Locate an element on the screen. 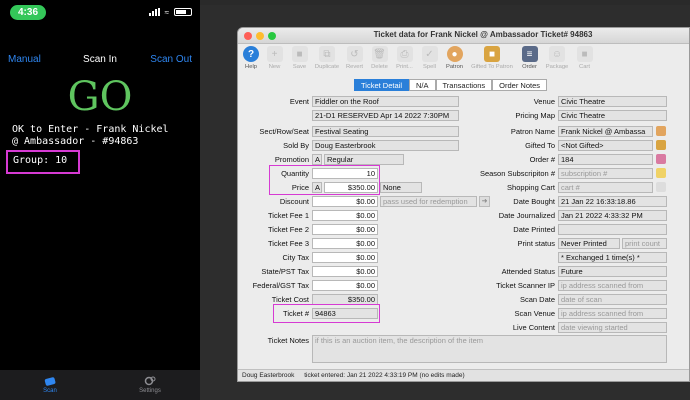 This screenshot has width=690, height=400. performance-field: 21-D1 RESERVED Apr 14 2022 7:30PM is located at coordinates (385, 115).